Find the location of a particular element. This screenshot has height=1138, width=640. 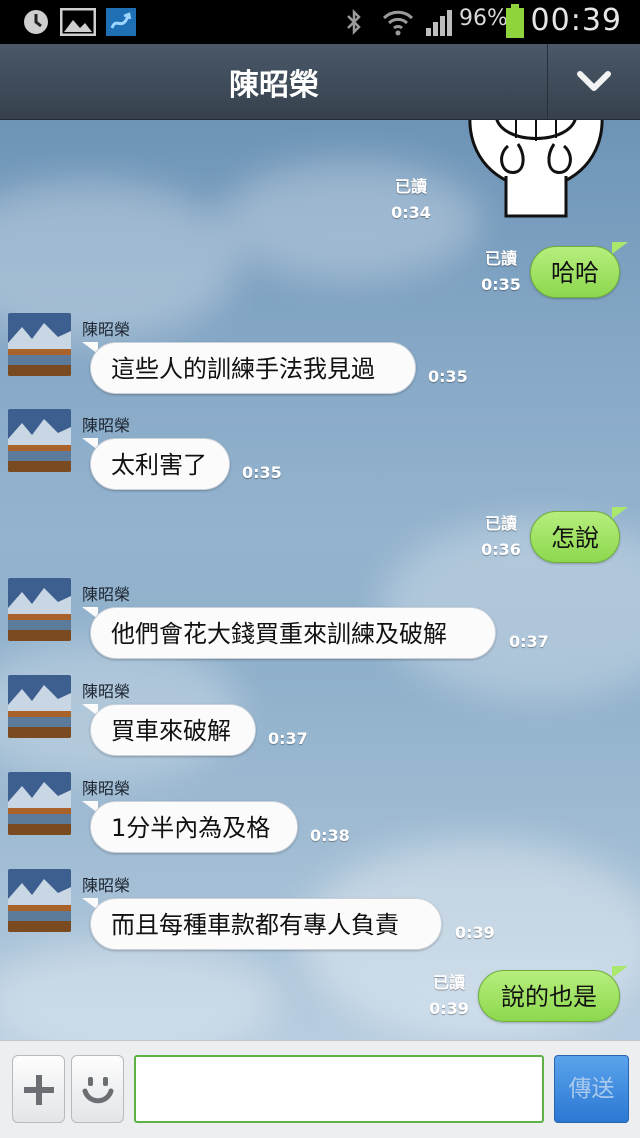

emoticon-button is located at coordinates (97, 1089).